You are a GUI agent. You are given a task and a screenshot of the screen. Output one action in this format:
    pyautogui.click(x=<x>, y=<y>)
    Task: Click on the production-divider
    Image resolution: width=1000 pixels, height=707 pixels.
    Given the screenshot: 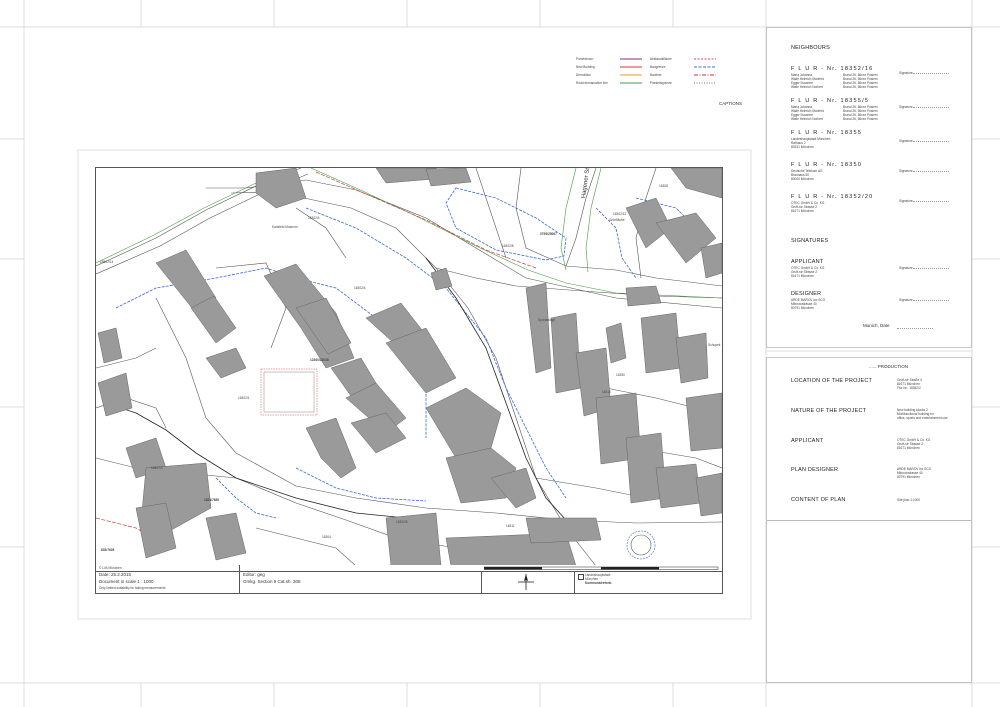 What is the action you would take?
    pyautogui.click(x=869, y=520)
    